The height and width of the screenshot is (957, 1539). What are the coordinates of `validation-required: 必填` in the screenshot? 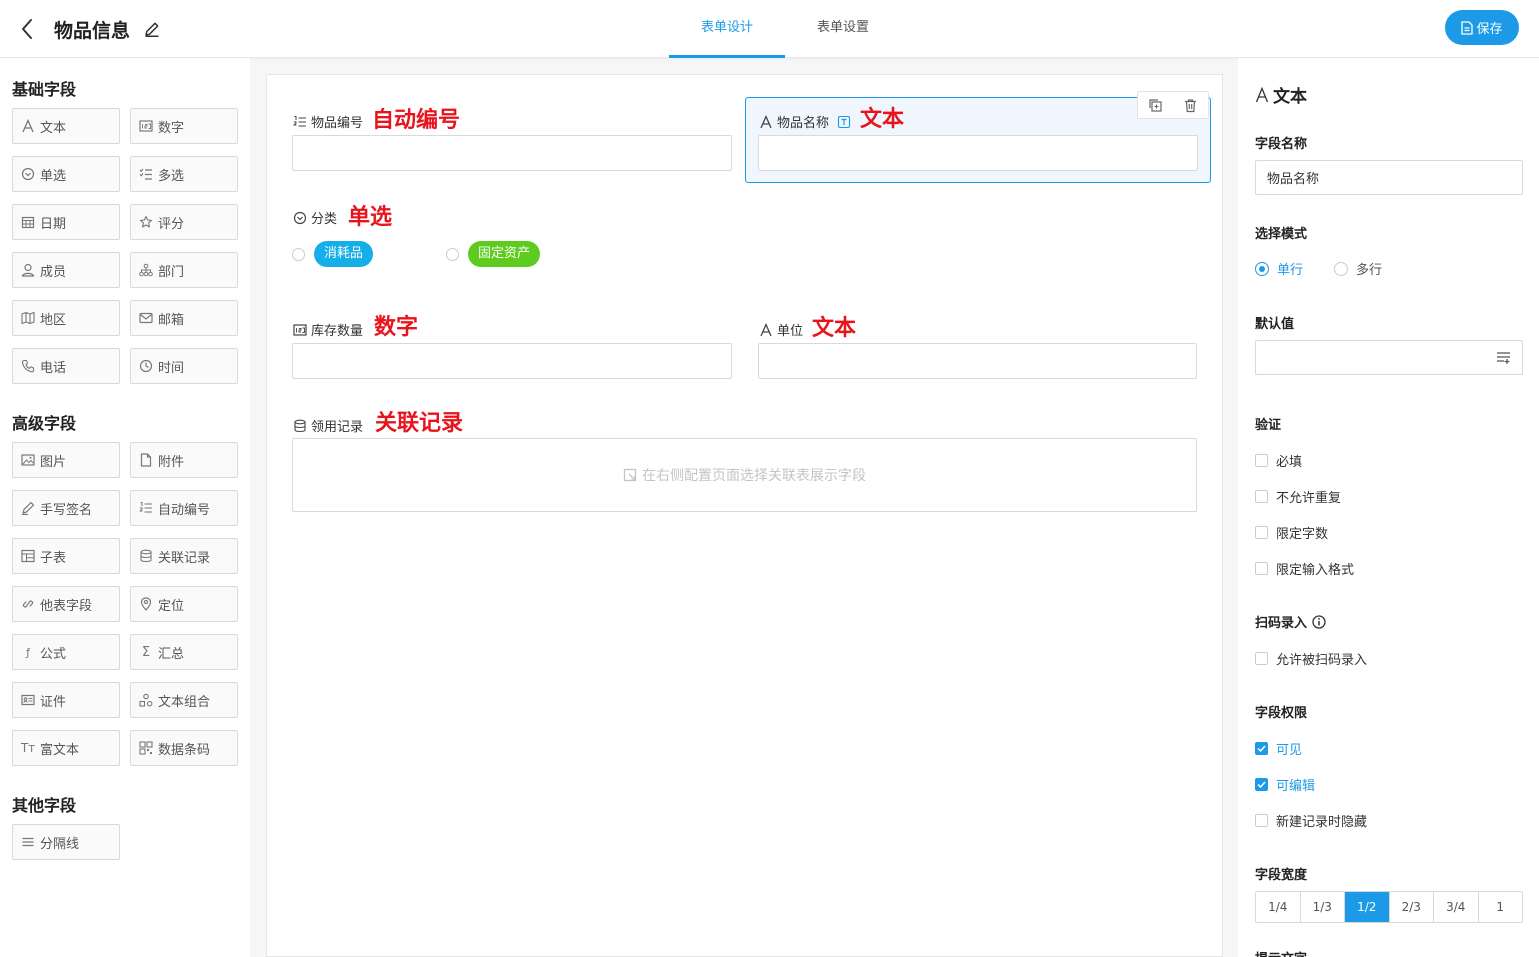 It's located at (1278, 460).